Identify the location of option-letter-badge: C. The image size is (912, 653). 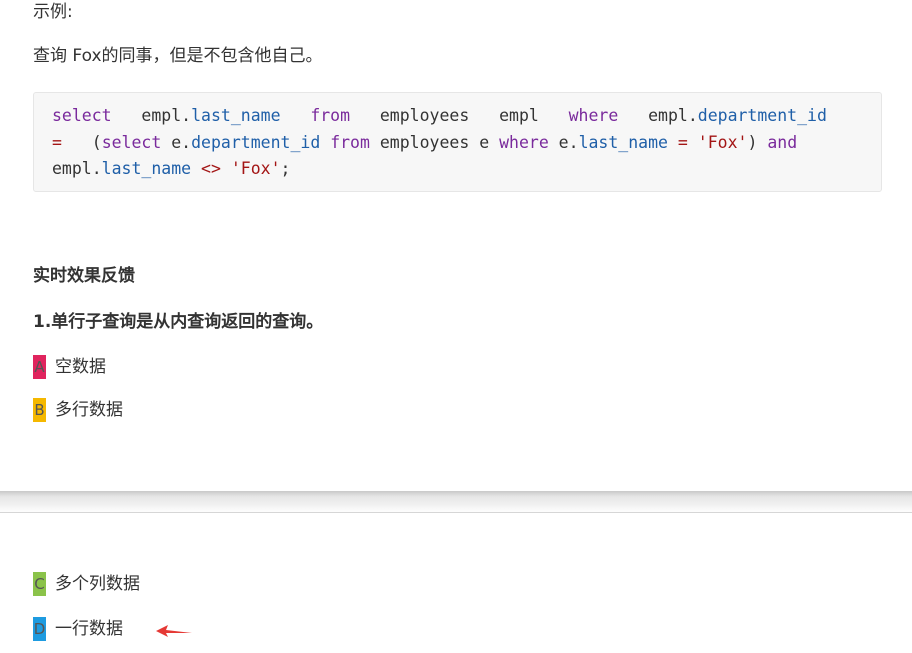
(39, 584).